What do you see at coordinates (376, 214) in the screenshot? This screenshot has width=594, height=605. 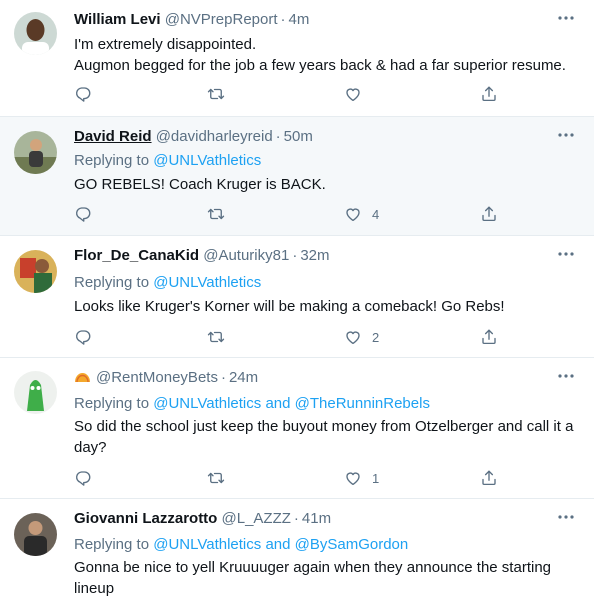 I see `like-count: 4` at bounding box center [376, 214].